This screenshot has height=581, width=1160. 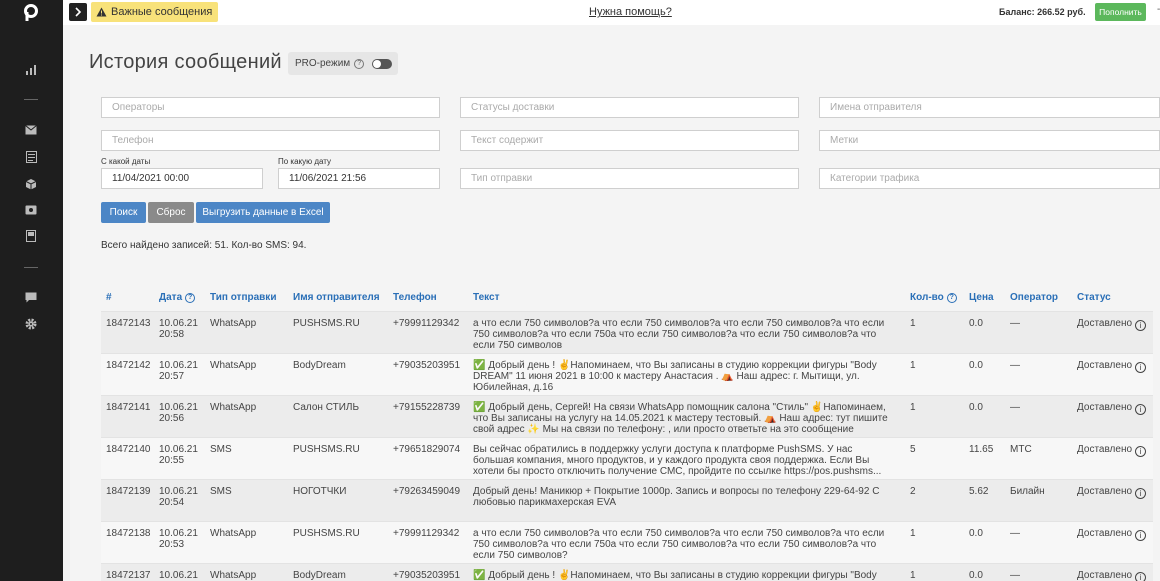 I want to click on row-count: 2, so click(x=913, y=491).